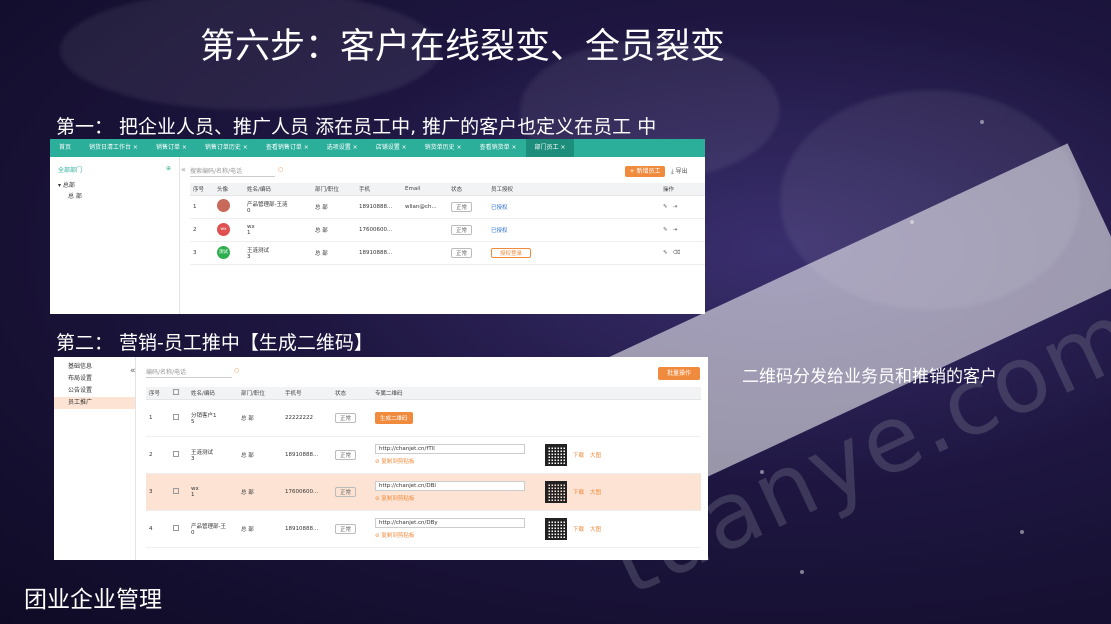 Image resolution: width=1111 pixels, height=624 pixels. I want to click on dept-sidebar: 全部部门 ⊕ ▾ 总部 总 部, so click(115, 235).